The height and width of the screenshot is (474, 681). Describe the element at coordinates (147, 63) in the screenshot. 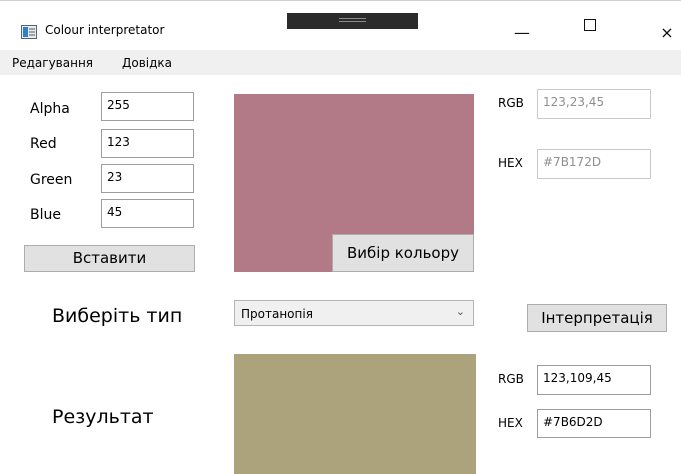

I see `menu-help: Довідка` at that location.